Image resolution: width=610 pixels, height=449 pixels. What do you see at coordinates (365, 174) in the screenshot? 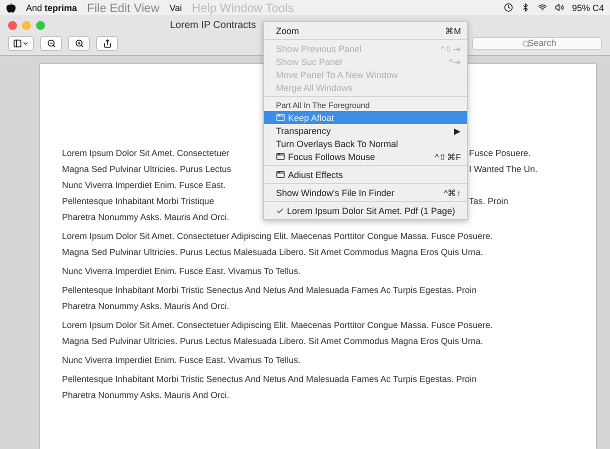
I see `menu-item: Adiust Effects` at bounding box center [365, 174].